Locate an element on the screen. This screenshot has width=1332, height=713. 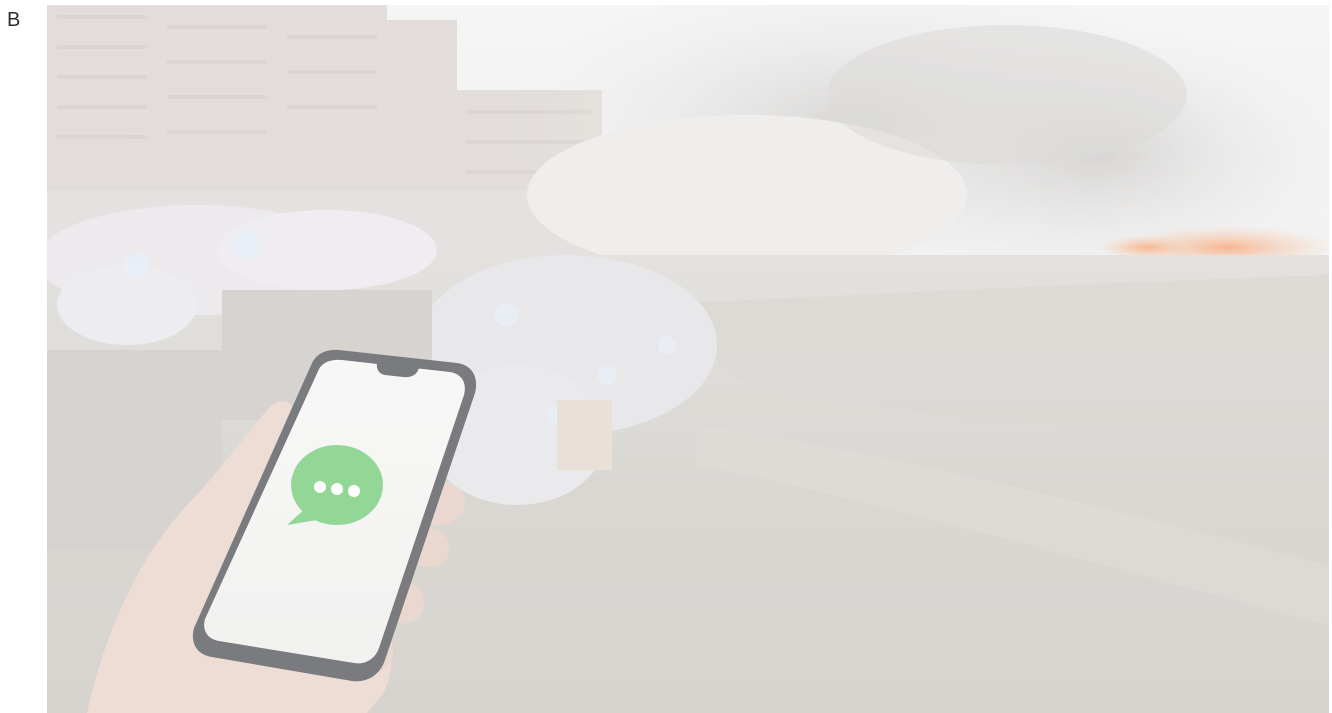
panel-label: B is located at coordinates (14, 20).